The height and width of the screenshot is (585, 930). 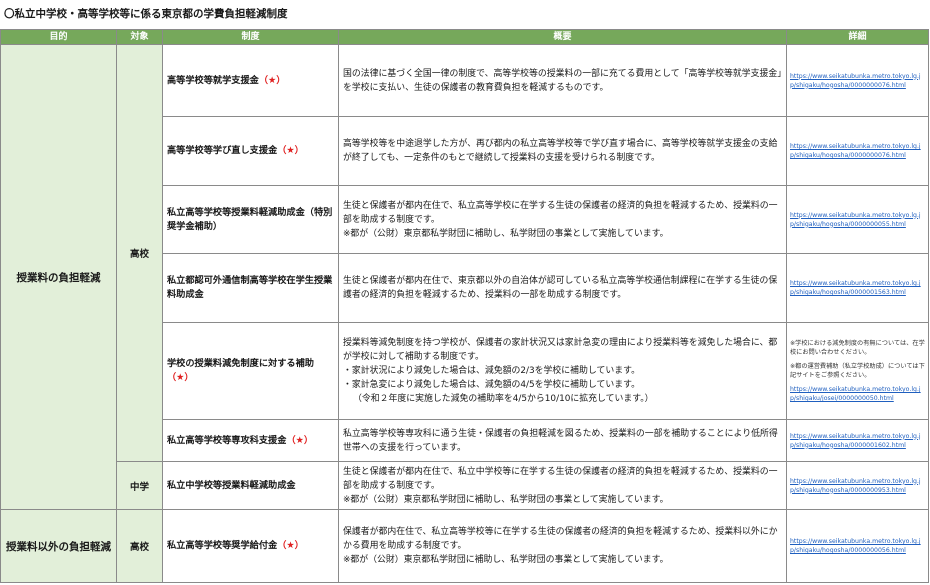 I want to click on system-name: 私立高等学校等専攻科支援金, so click(x=227, y=440).